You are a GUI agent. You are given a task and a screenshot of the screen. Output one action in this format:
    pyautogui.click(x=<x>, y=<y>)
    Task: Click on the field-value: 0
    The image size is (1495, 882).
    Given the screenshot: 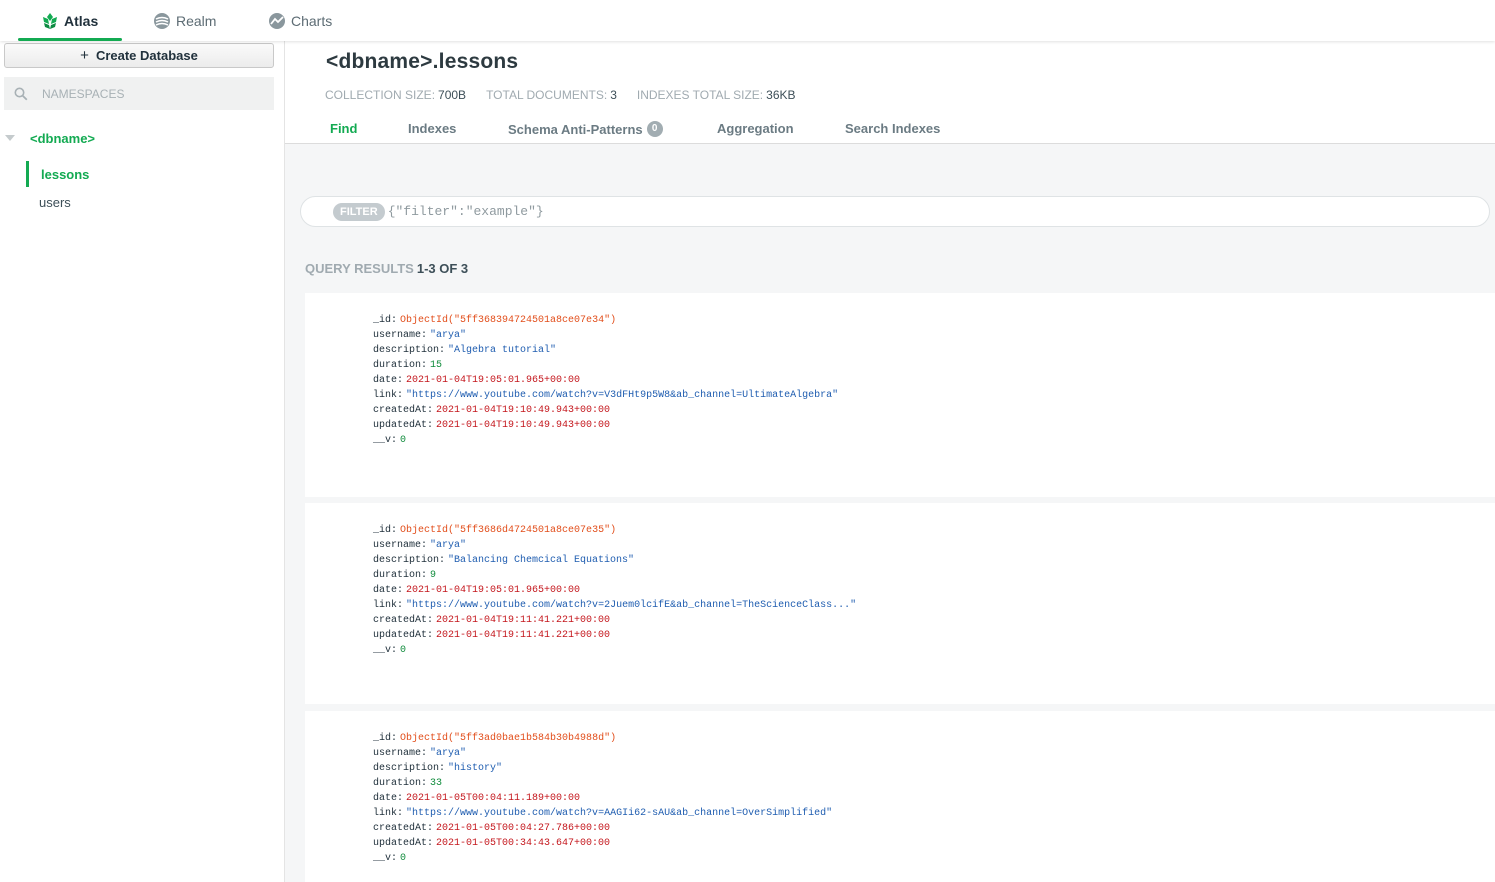 What is the action you would take?
    pyautogui.click(x=403, y=858)
    